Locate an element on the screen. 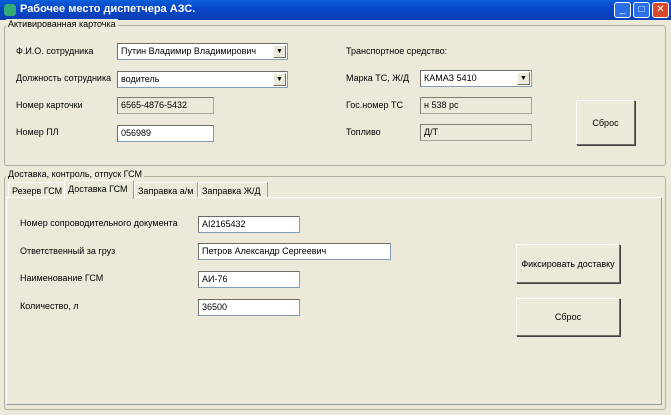 The width and height of the screenshot is (671, 415). fio-combo: Путин Владимир Владимирович ▼ is located at coordinates (202, 51).